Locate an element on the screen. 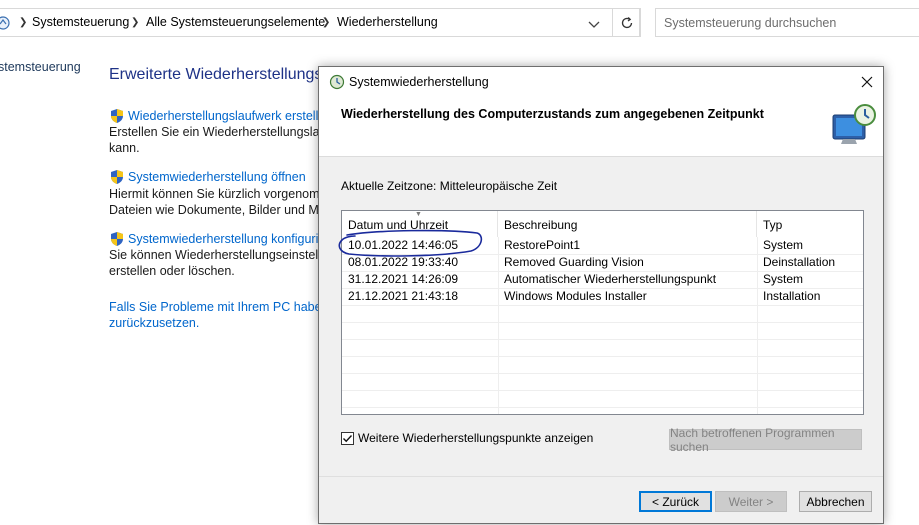 The height and width of the screenshot is (525, 919). link-recovery-drive: Wiederherstellungslaufwerk erstellen is located at coordinates (220, 116).